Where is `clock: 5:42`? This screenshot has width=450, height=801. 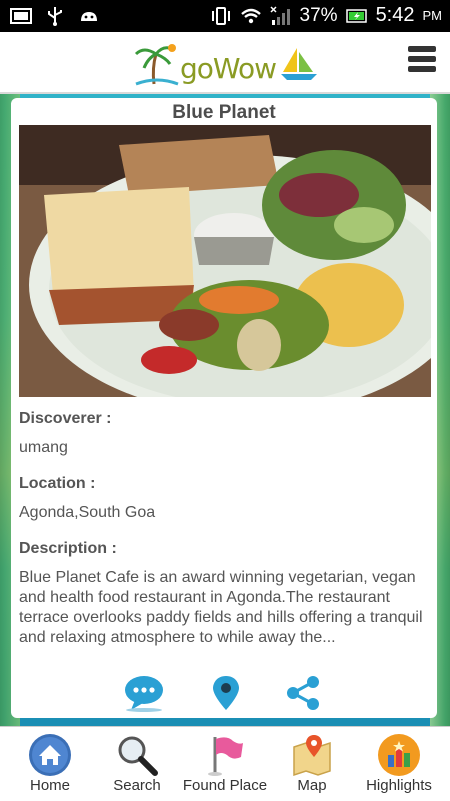
clock: 5:42 is located at coordinates (395, 15).